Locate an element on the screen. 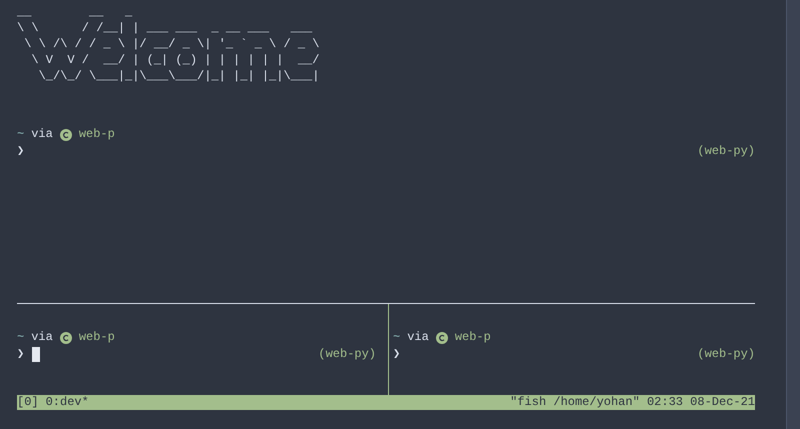 This screenshot has height=429, width=800. status-info: "fish /home/yohan" 02:33 08-Dec-21 is located at coordinates (632, 402).